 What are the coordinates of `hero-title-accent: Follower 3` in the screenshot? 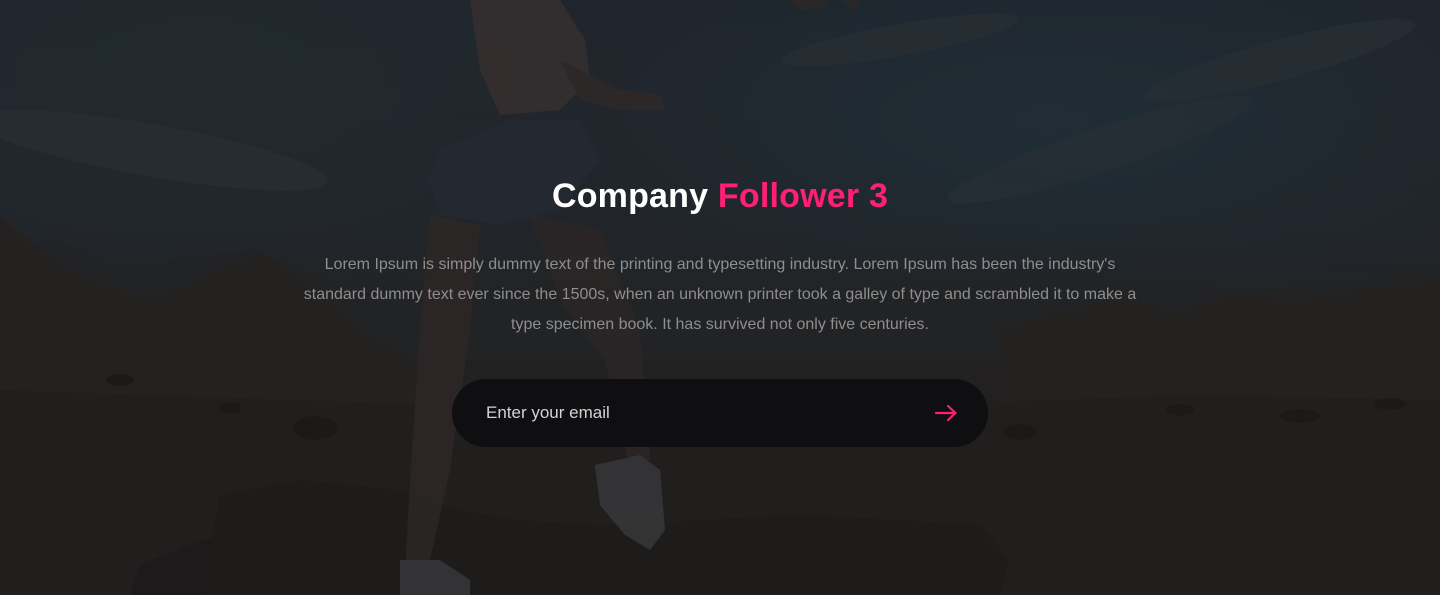 It's located at (803, 196).